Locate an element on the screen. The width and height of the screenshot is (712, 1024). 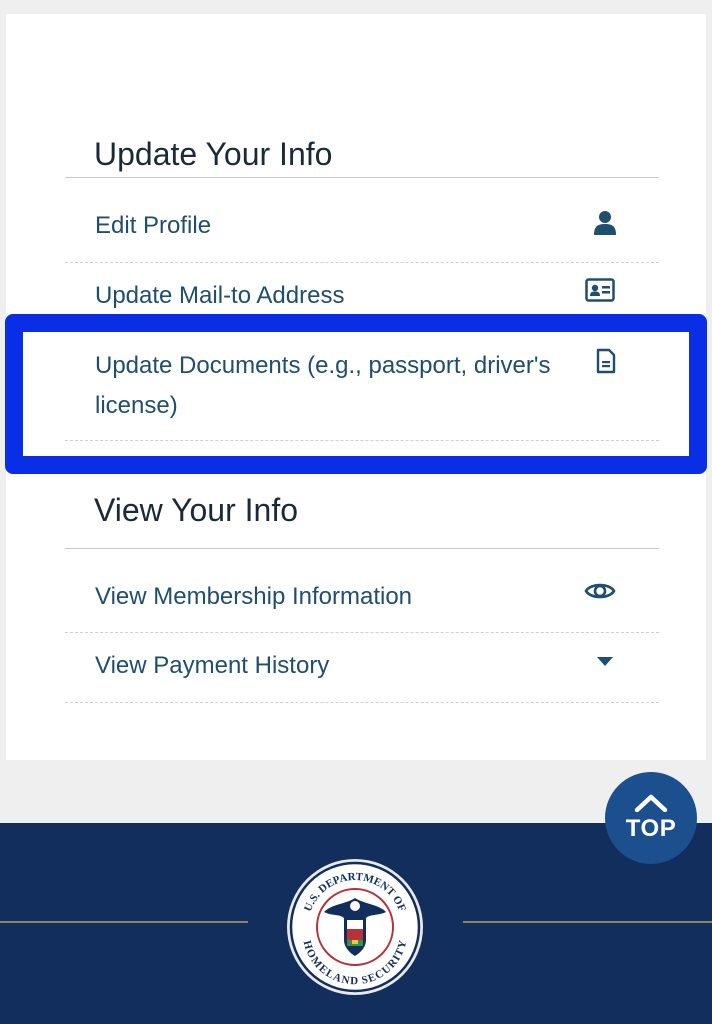
update-mail-to-address-link: Update Mail-to Address is located at coordinates (219, 296).